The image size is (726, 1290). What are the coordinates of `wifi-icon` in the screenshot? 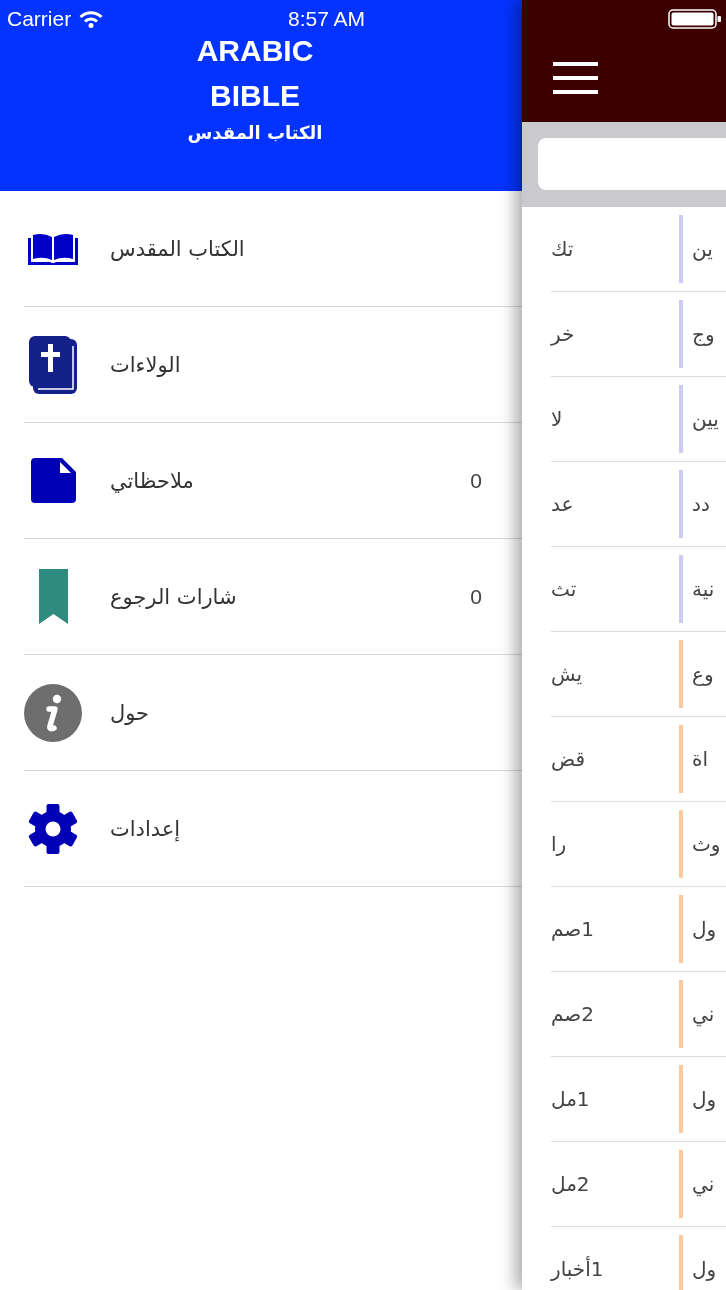 It's located at (91, 19).